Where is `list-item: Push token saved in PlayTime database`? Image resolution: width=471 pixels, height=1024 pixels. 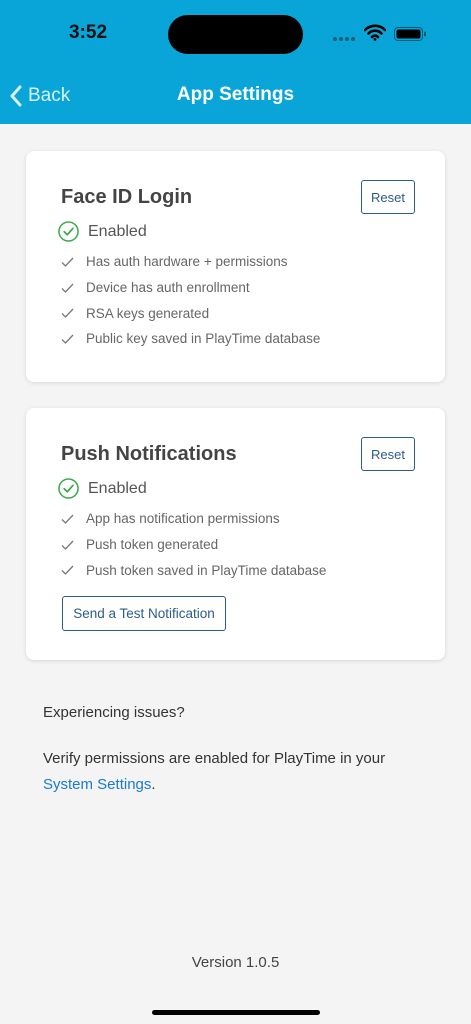 list-item: Push token saved in PlayTime database is located at coordinates (193, 570).